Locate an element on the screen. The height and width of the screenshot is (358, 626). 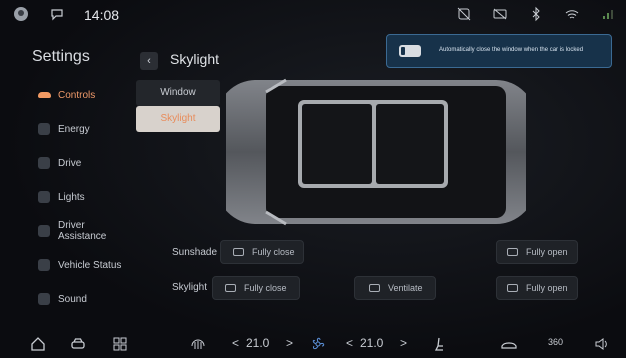
no-sim-icon is located at coordinates (464, 14).